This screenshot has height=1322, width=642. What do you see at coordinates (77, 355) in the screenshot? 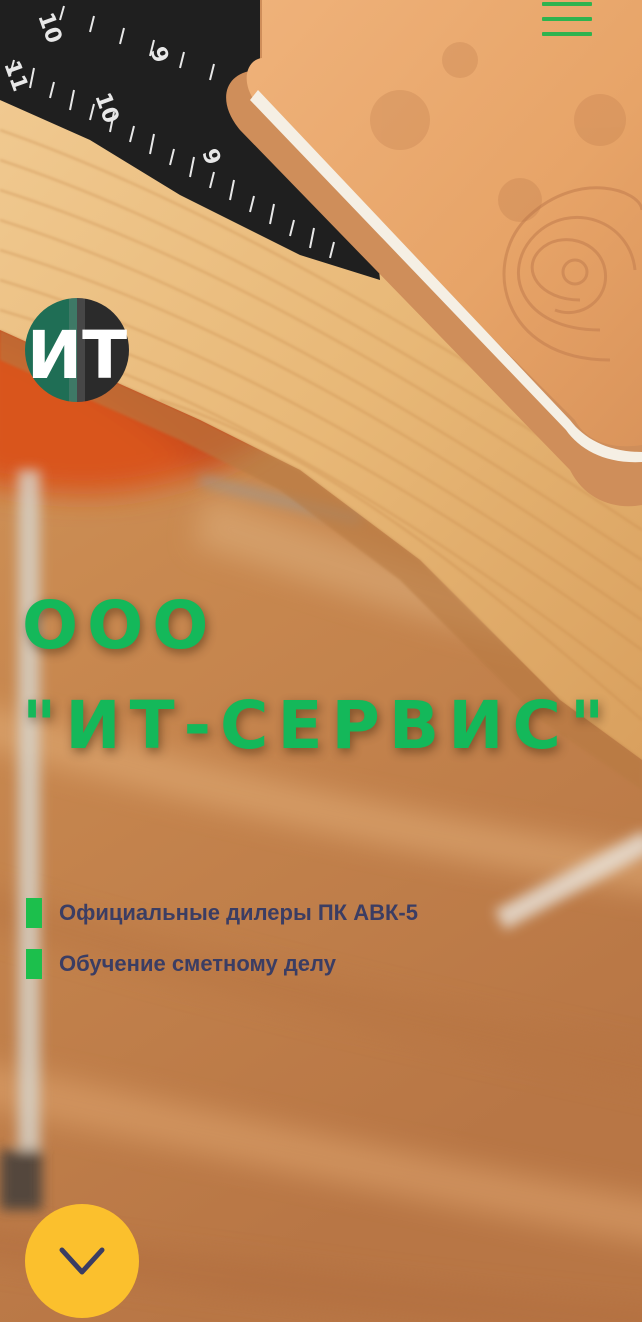
I see `logo-text: ИТ` at bounding box center [77, 355].